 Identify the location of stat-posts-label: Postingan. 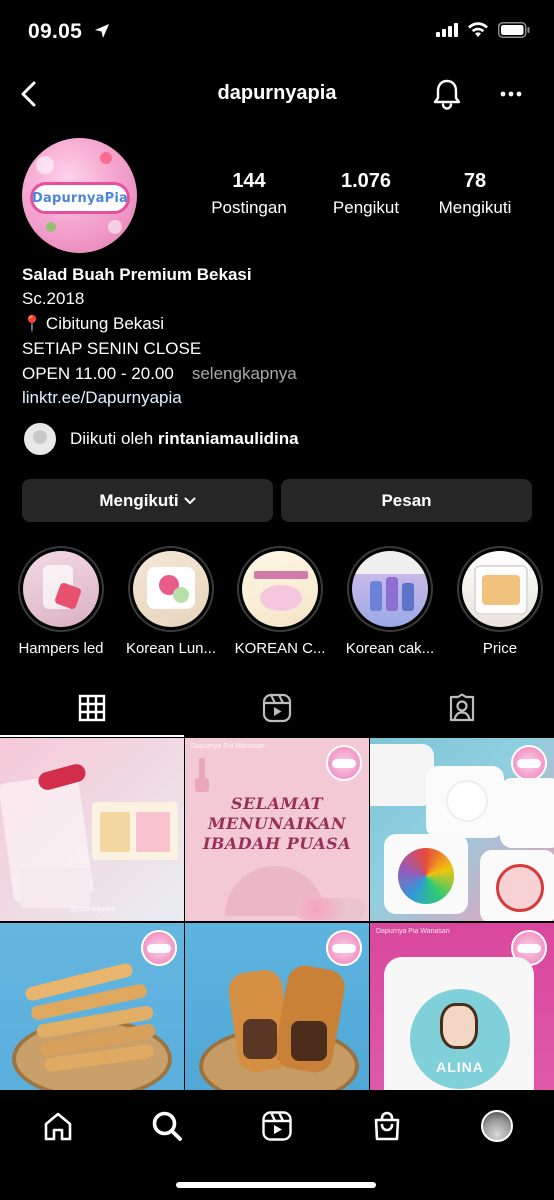
(249, 207).